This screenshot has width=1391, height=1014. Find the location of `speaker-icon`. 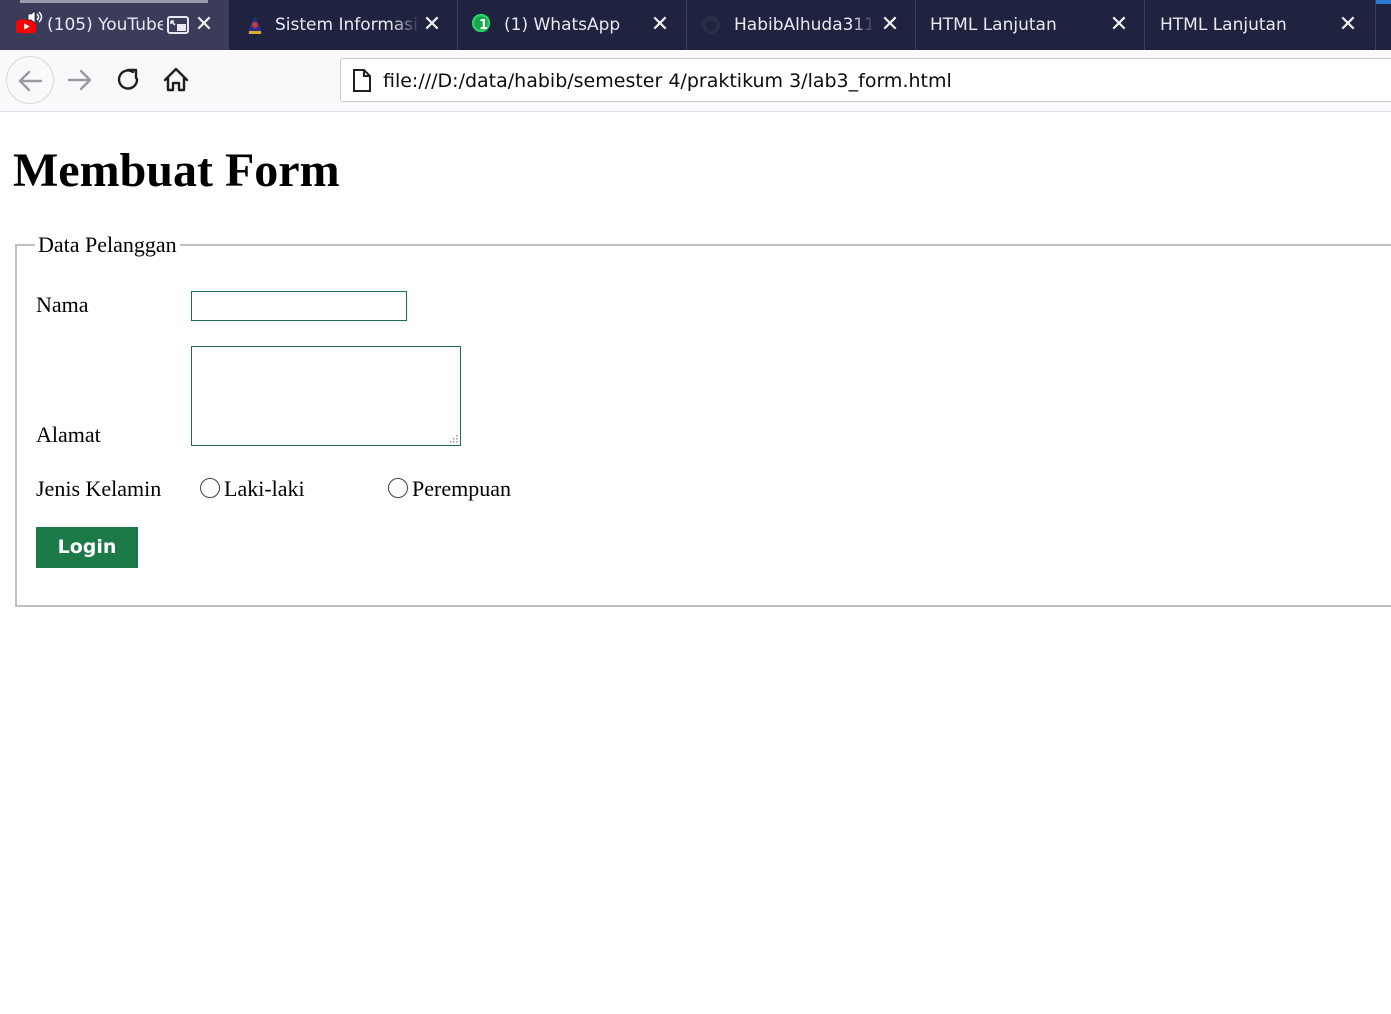

speaker-icon is located at coordinates (36, 17).